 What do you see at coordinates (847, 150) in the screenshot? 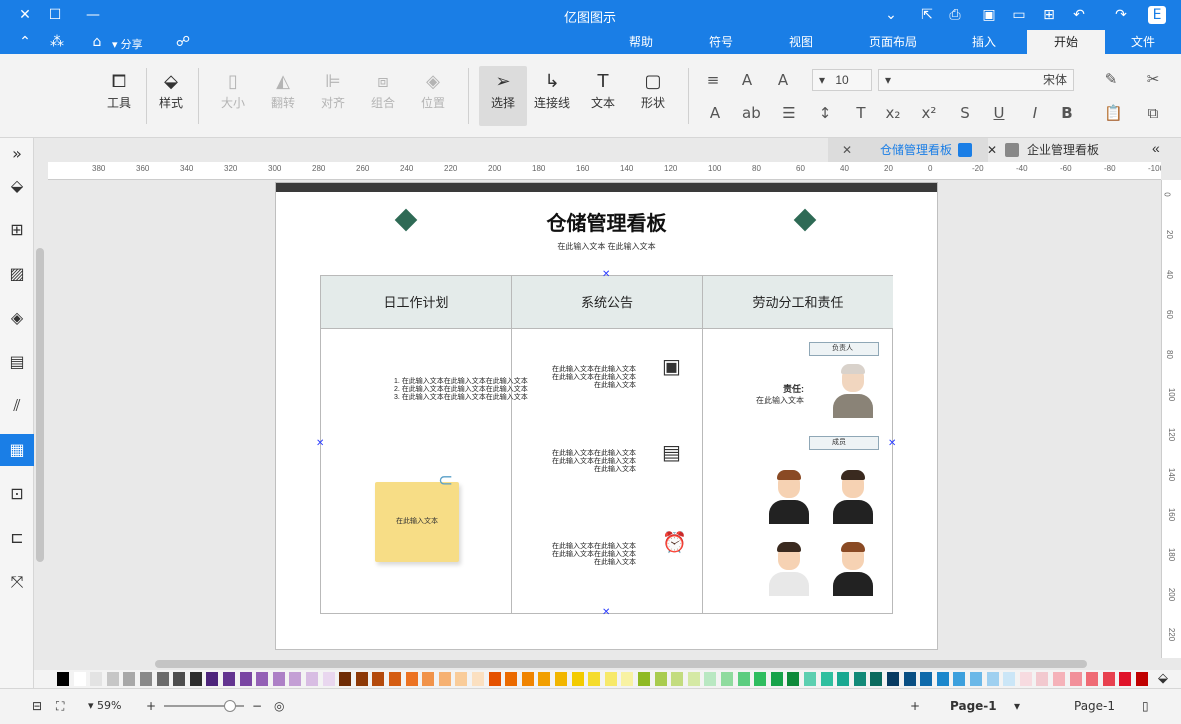
I see `close-tab-icon: ✕` at bounding box center [847, 150].